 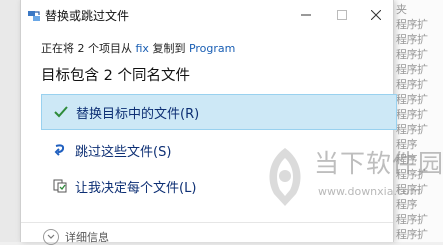 I want to click on title-bar: 替换或跳过文件, so click(x=207, y=15).